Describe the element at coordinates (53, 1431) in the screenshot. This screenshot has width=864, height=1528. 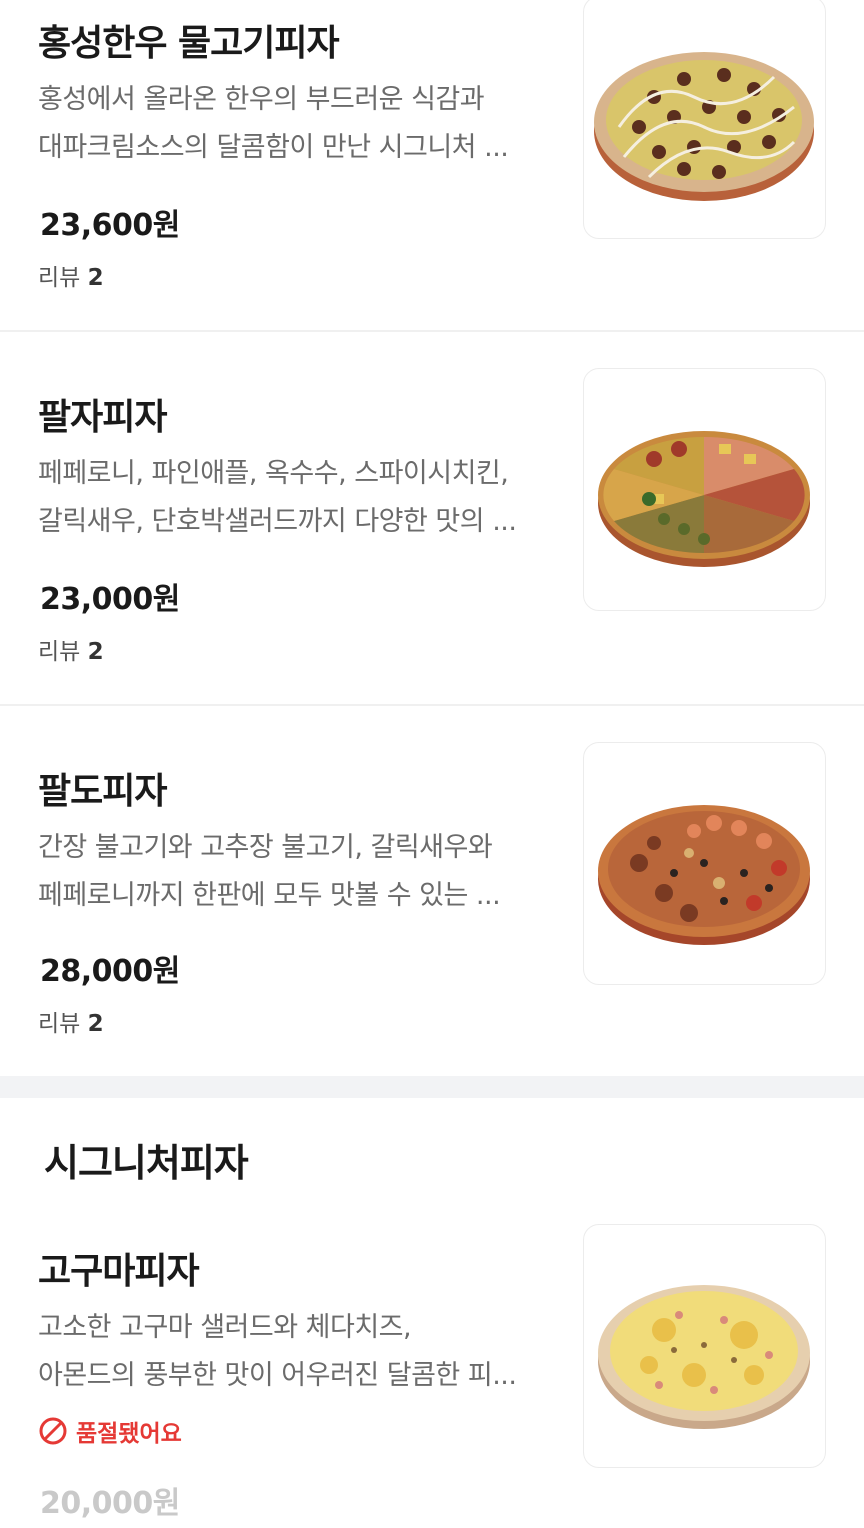
I see `prohibited-icon` at that location.